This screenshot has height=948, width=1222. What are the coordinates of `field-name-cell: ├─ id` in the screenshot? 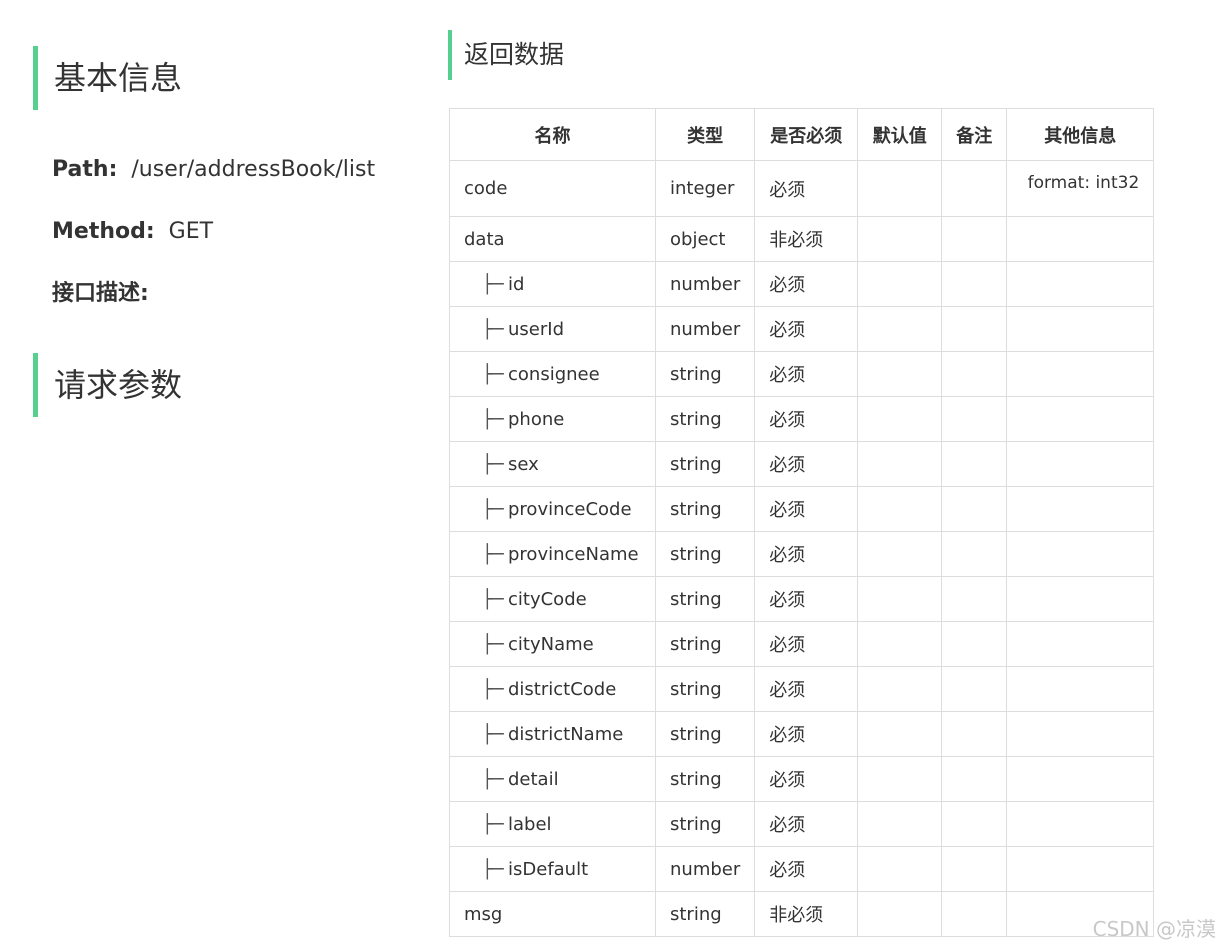 It's located at (552, 284).